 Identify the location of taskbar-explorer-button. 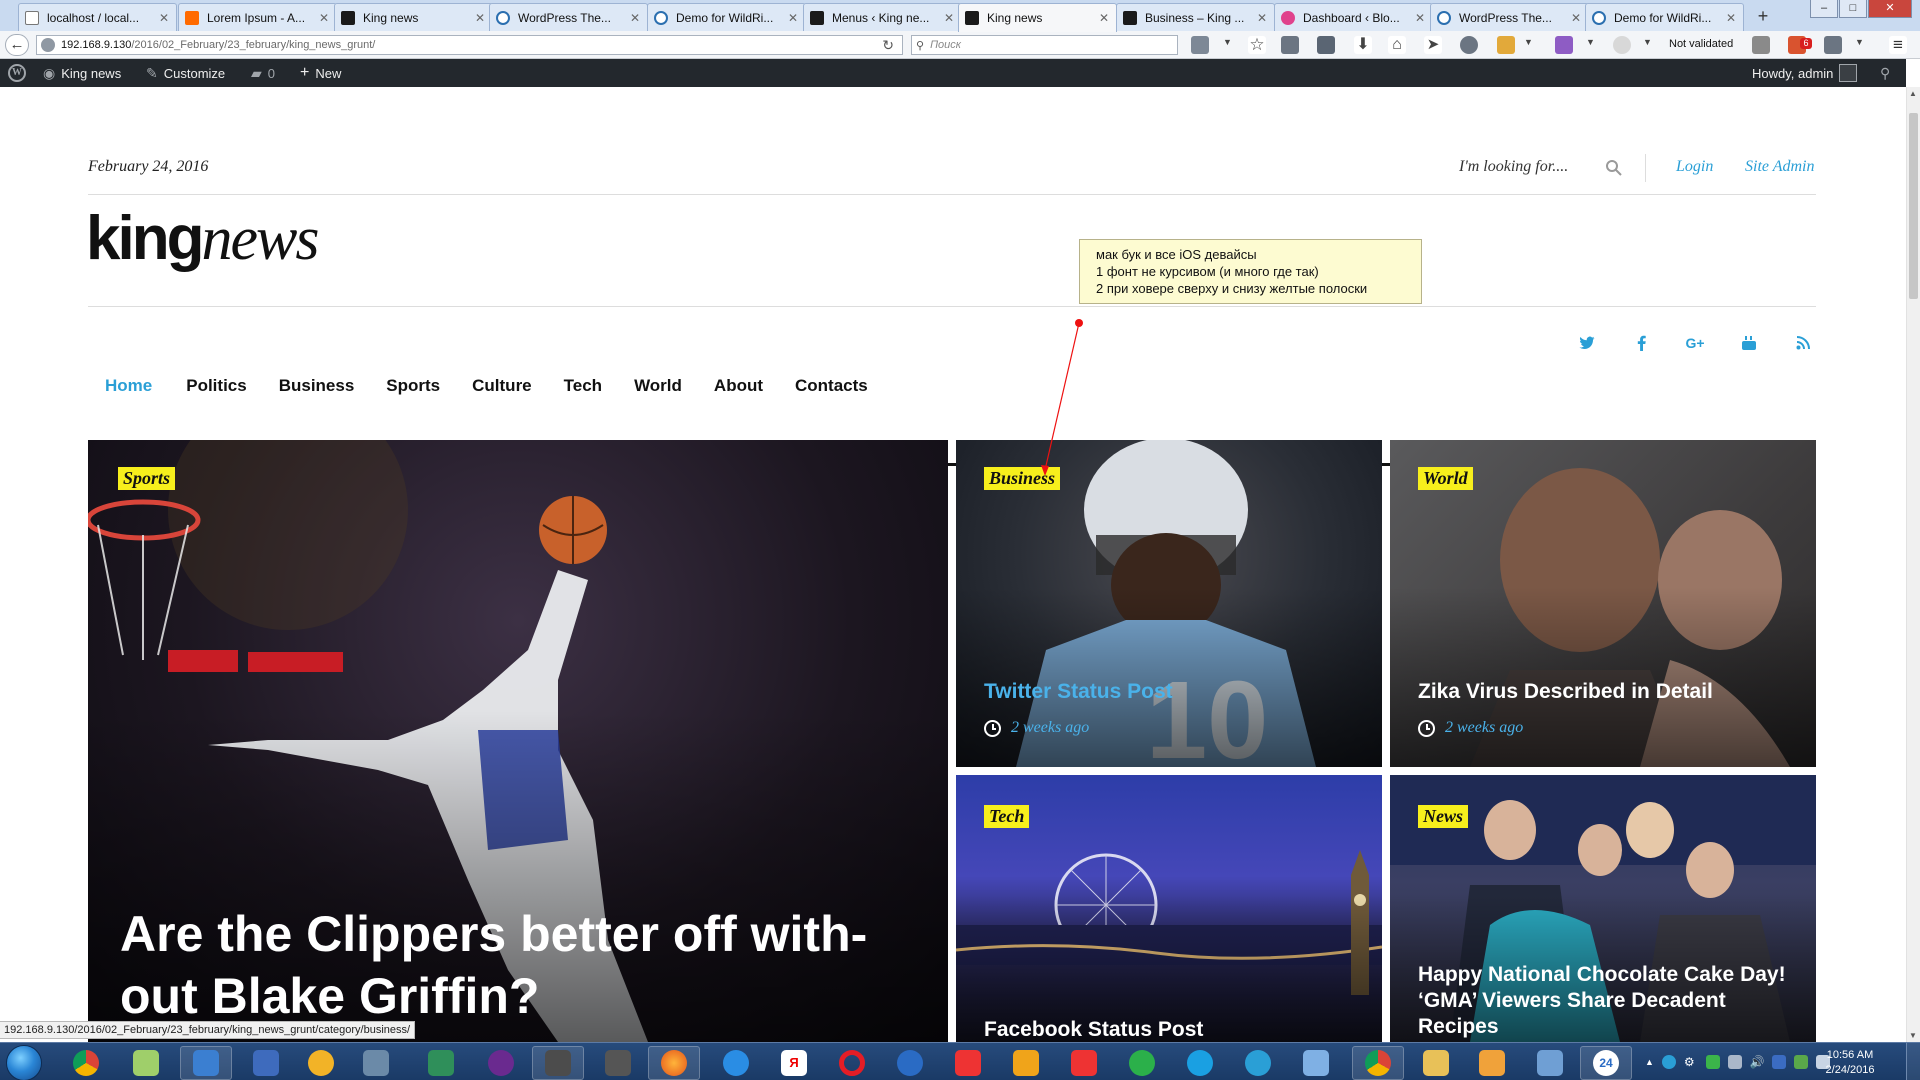
(1436, 1063).